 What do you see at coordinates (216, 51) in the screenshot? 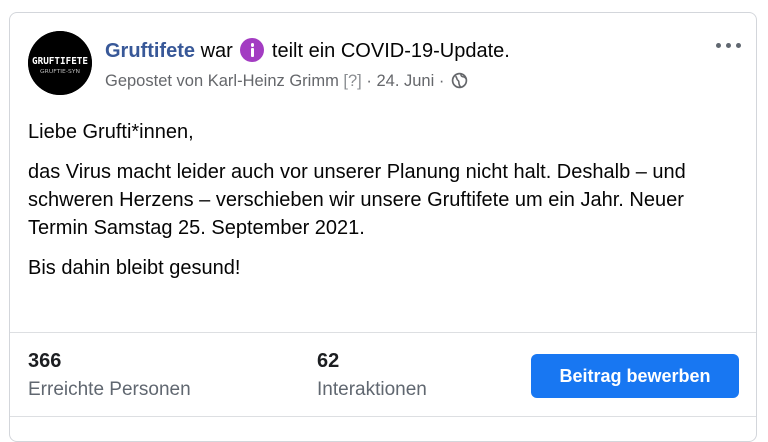
I see `action-text-pre: war` at bounding box center [216, 51].